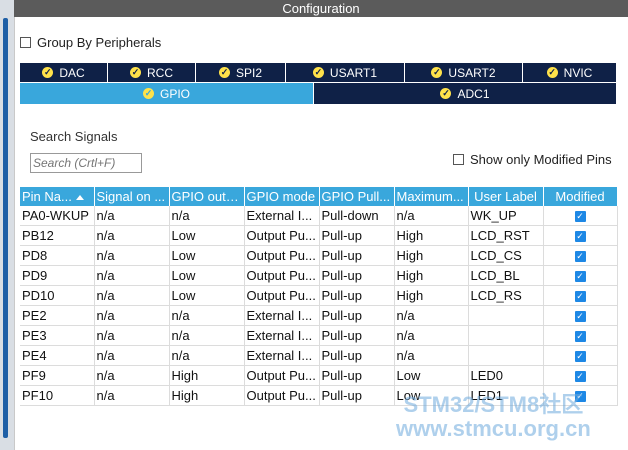  I want to click on tab-rcc: ✓ RCC, so click(152, 72).